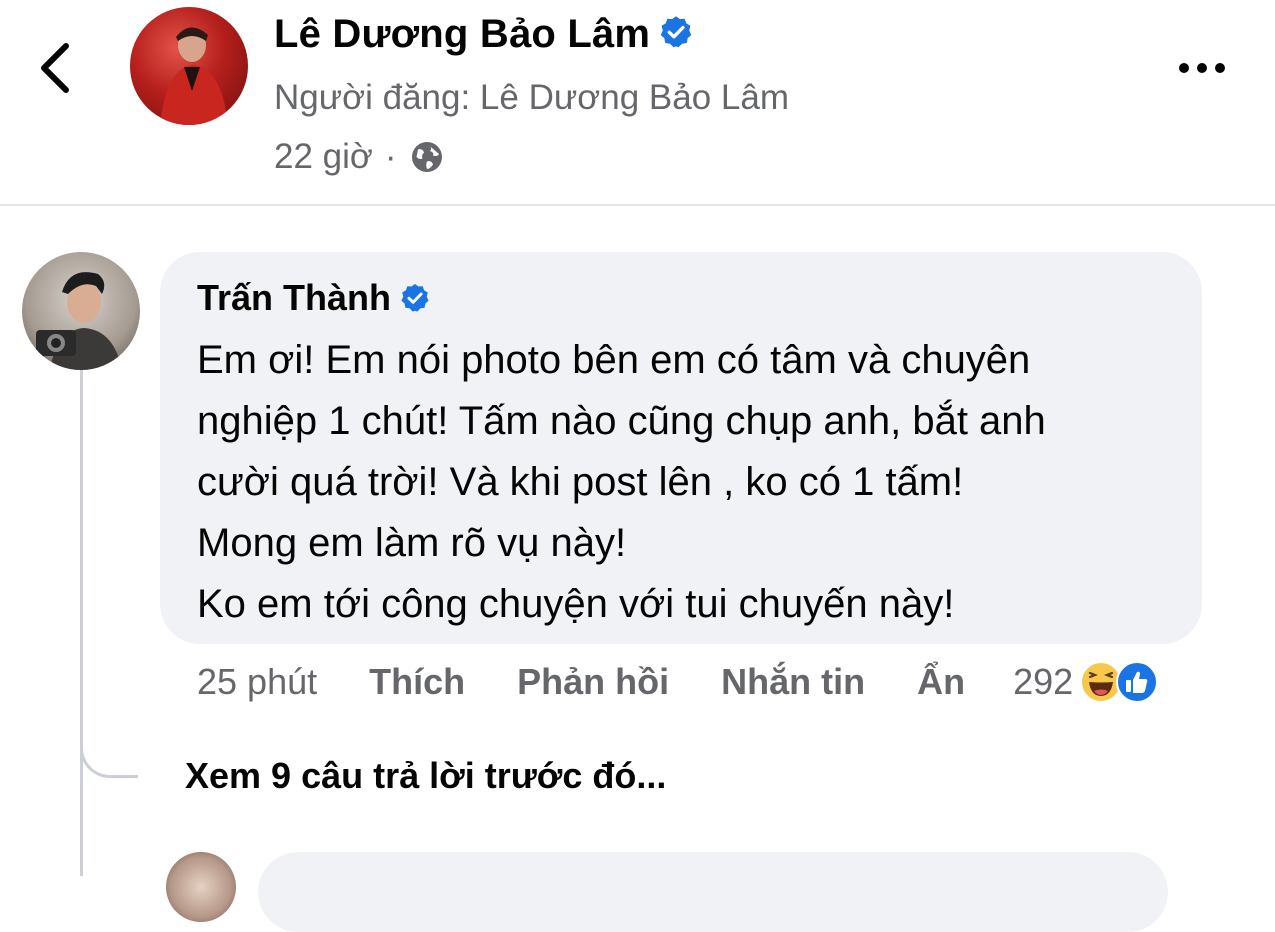  I want to click on reply-avatar, so click(201, 887).